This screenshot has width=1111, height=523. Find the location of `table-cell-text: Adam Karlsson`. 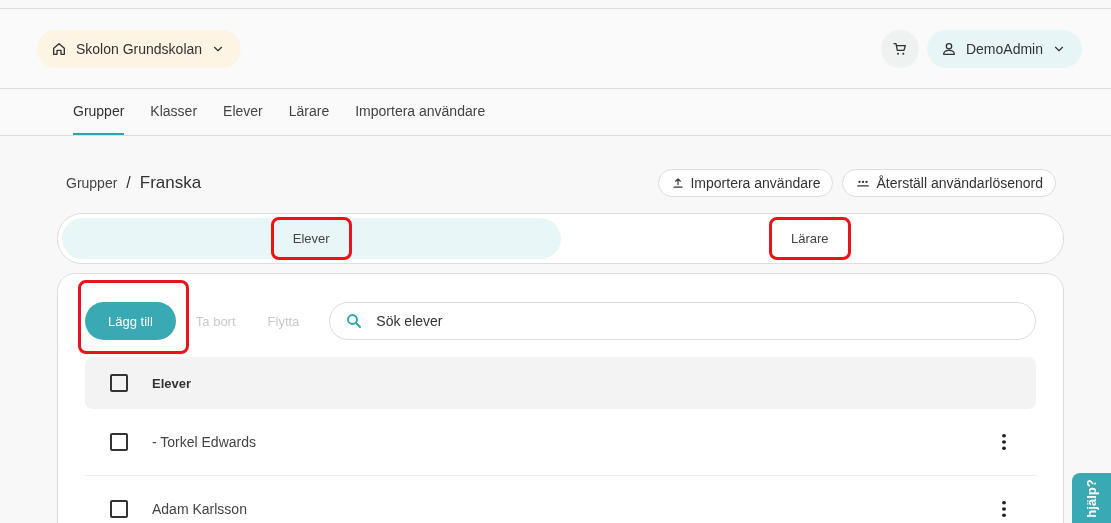

table-cell-text: Adam Karlsson is located at coordinates (200, 509).